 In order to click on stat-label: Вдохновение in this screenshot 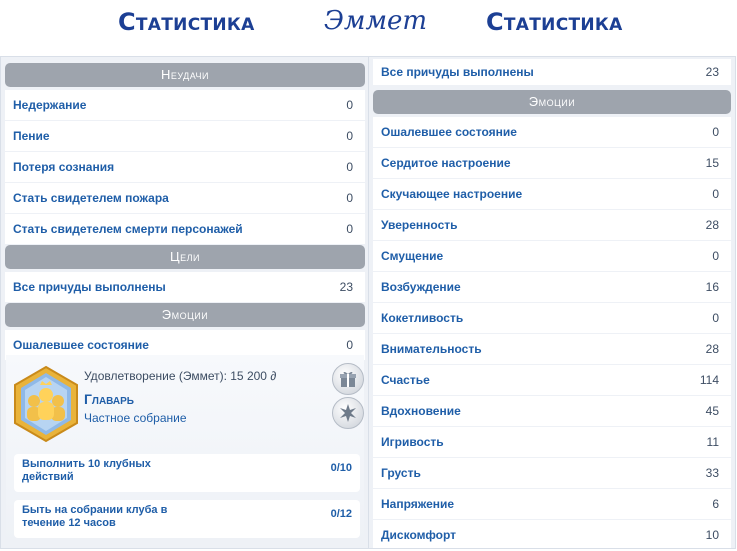, I will do `click(421, 411)`.